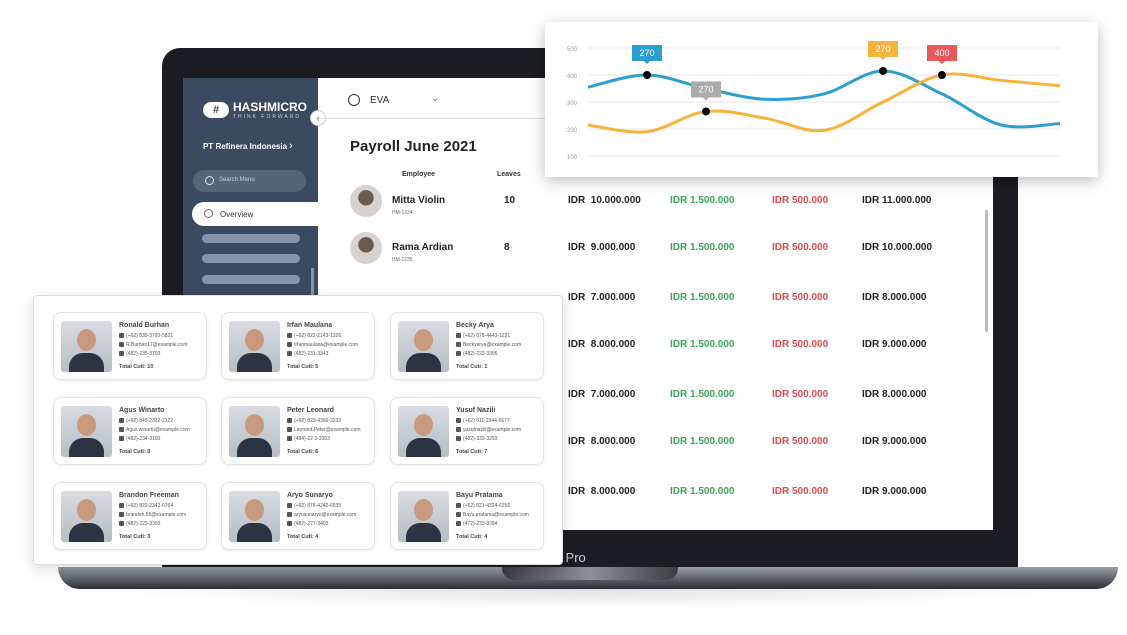 The image size is (1127, 635). I want to click on total-cuti: Total Cuti: 5, so click(303, 367).